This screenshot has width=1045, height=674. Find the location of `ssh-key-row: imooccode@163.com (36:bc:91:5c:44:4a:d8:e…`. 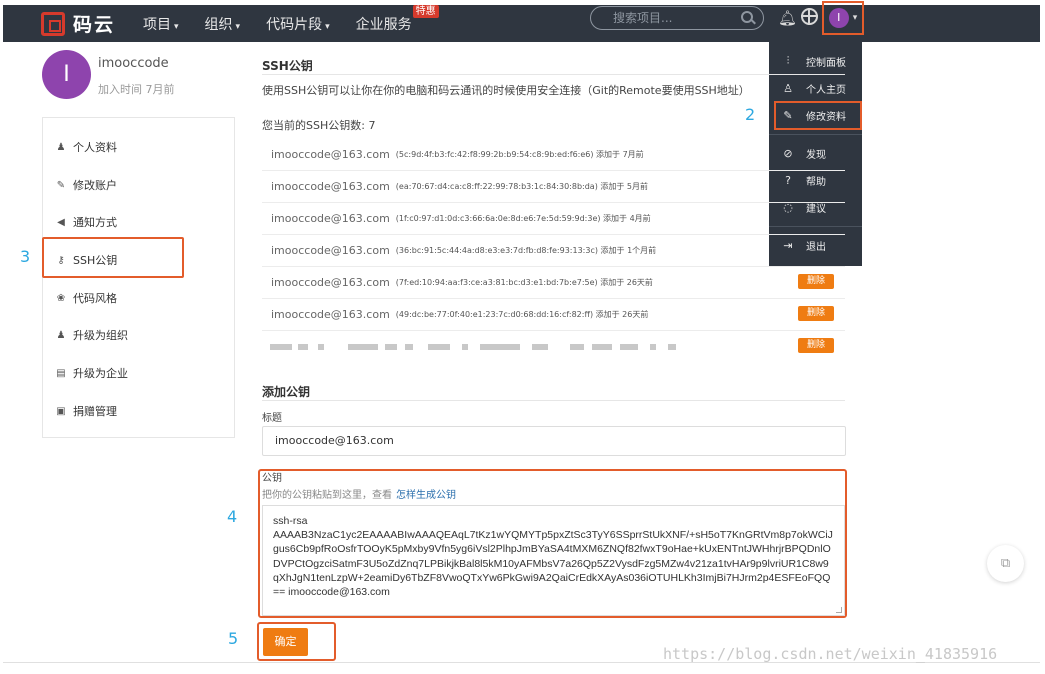

ssh-key-row: imooccode@163.com (36:bc:91:5c:44:4a:d8:e… is located at coordinates (553, 251).